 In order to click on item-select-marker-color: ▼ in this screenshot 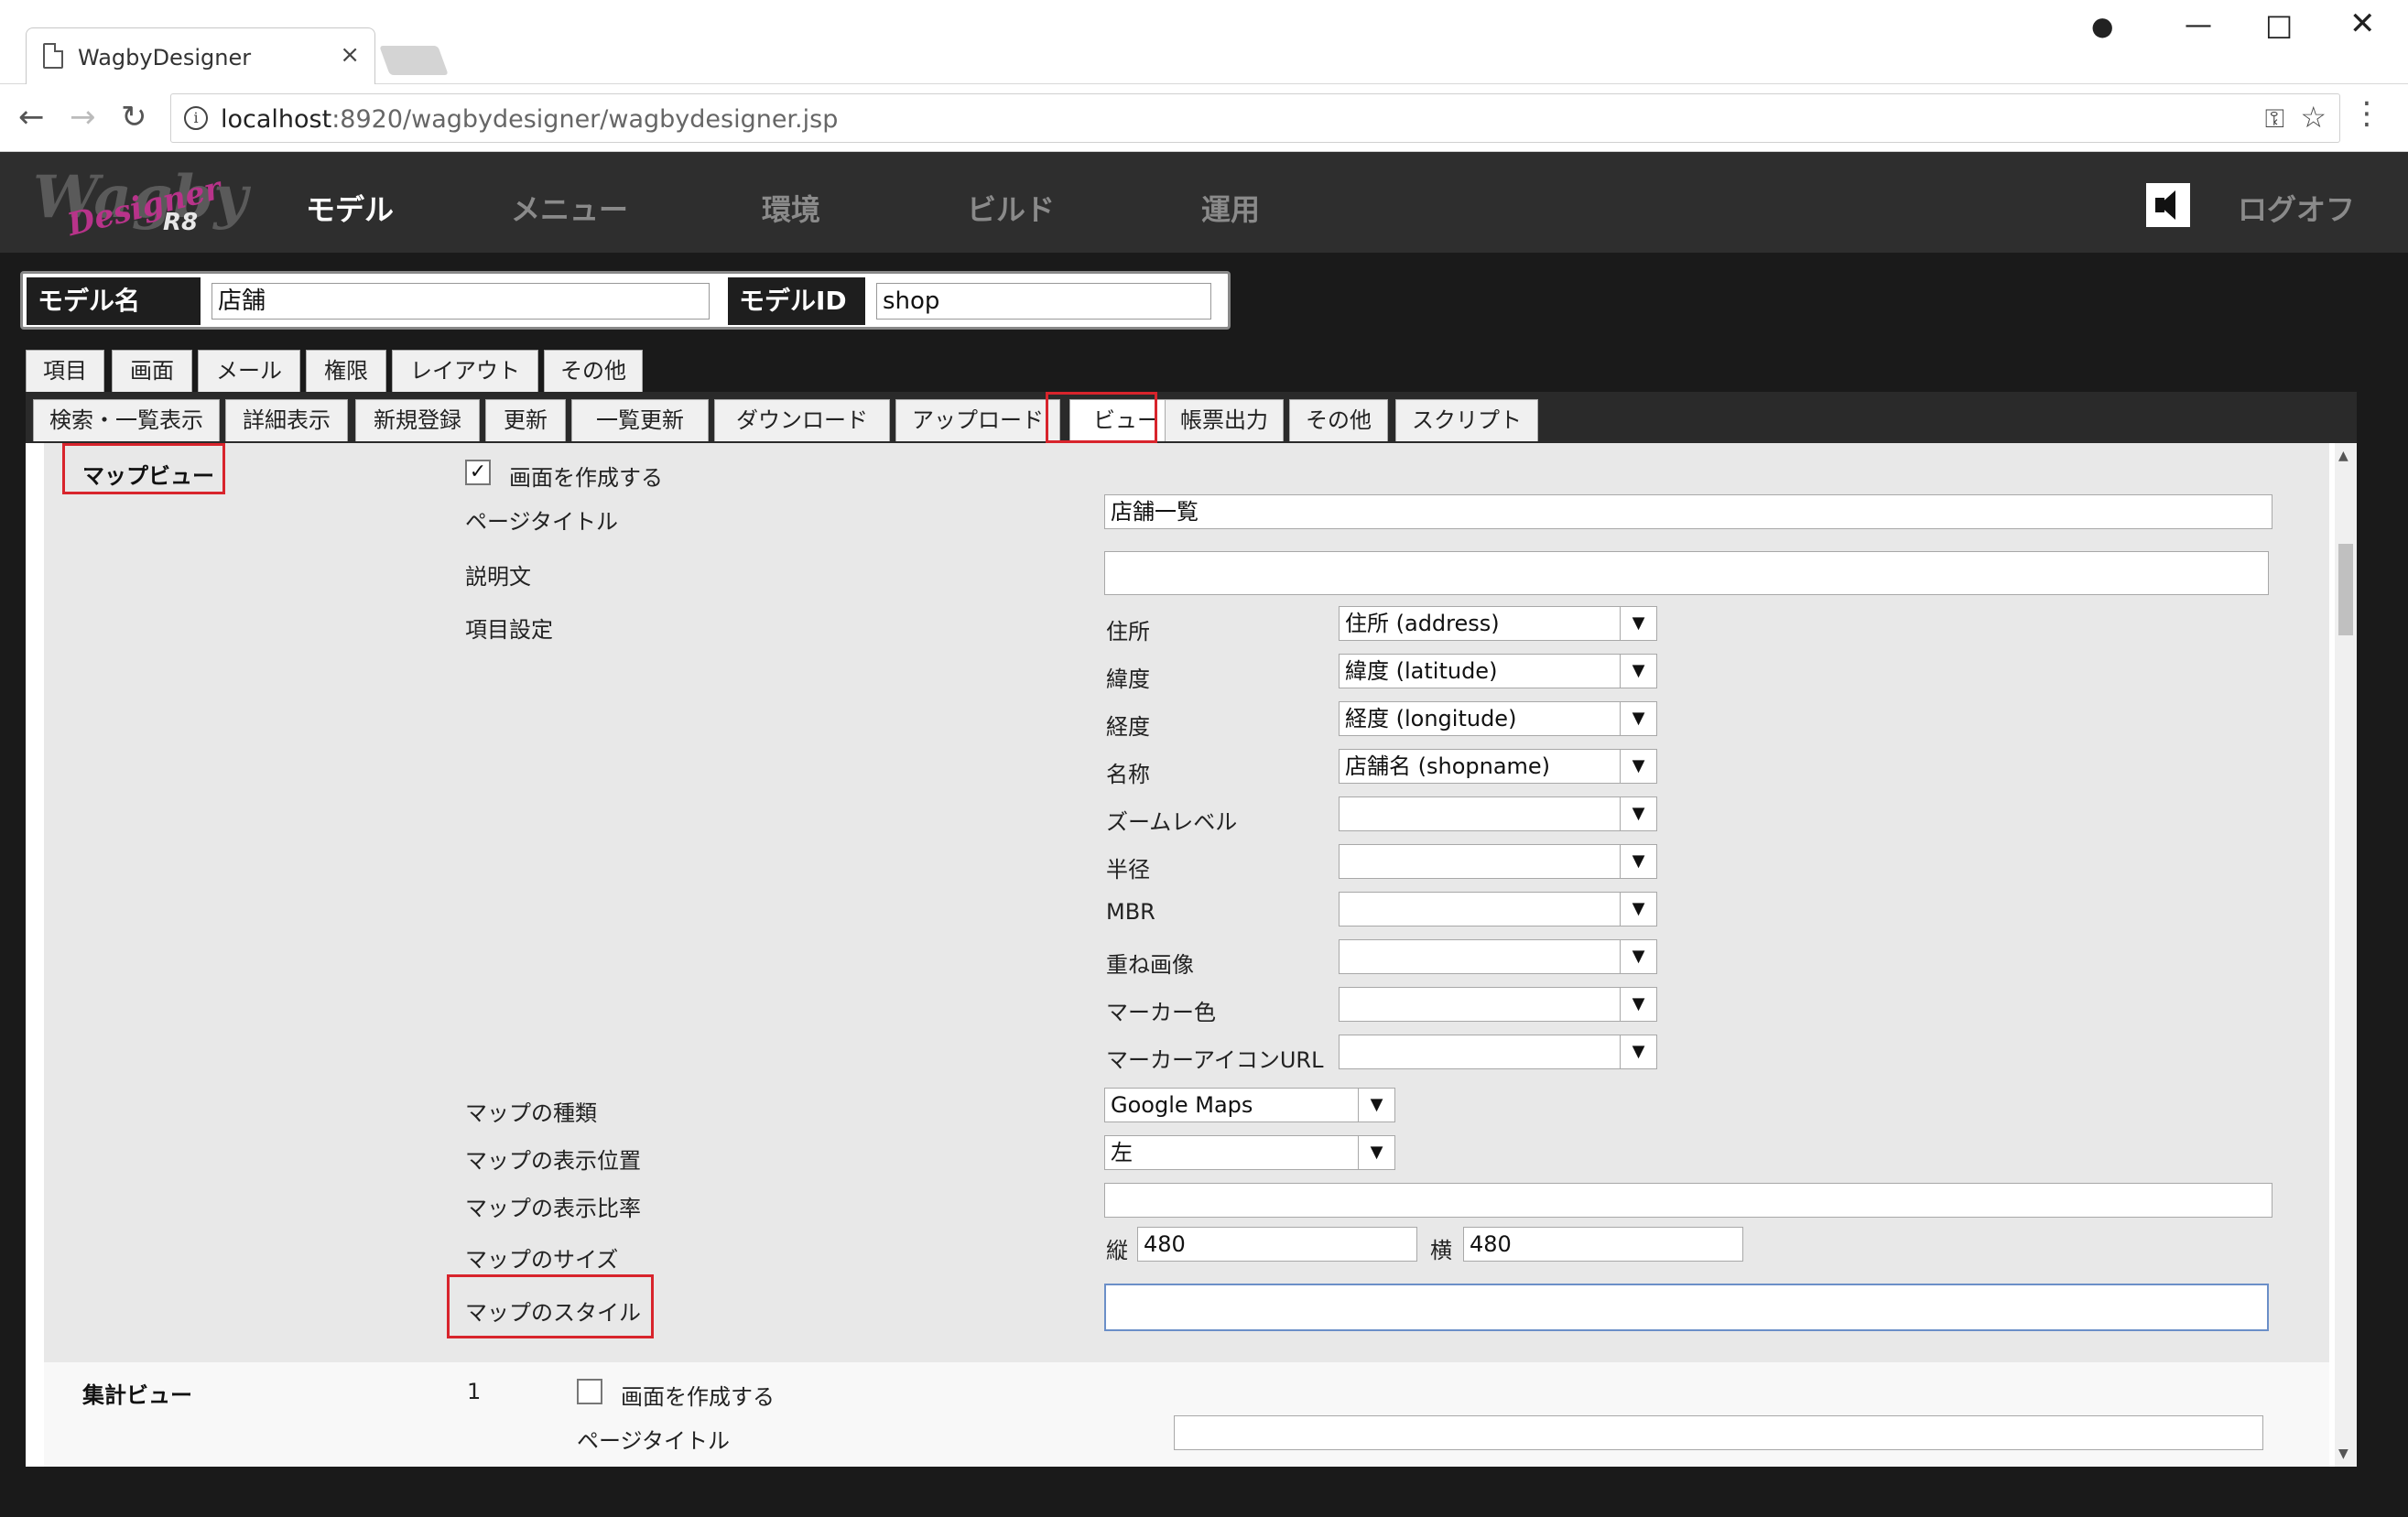, I will do `click(1498, 1004)`.